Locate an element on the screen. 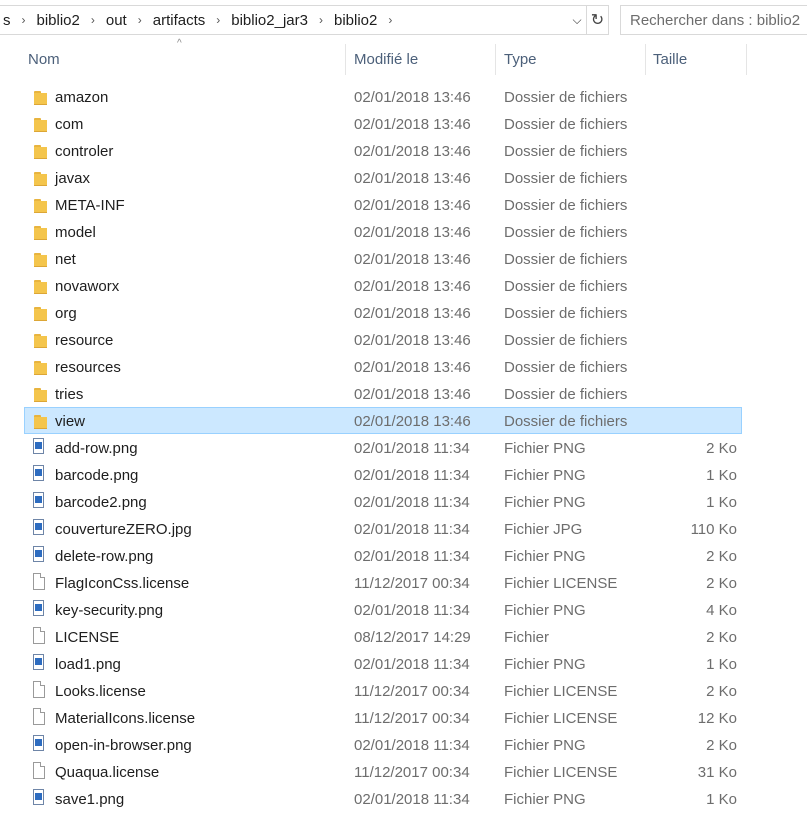  column-header-name: Nom is located at coordinates (183, 59).